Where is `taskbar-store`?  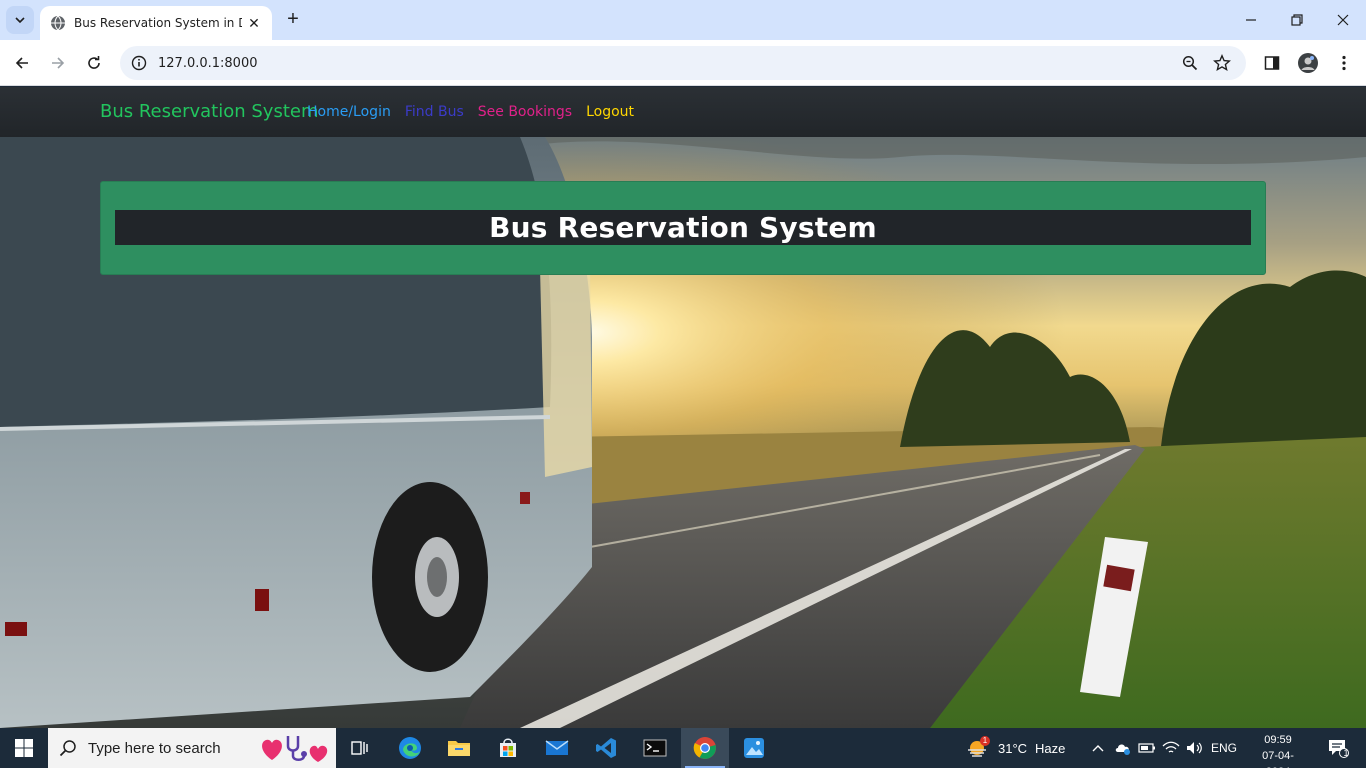 taskbar-store is located at coordinates (508, 748).